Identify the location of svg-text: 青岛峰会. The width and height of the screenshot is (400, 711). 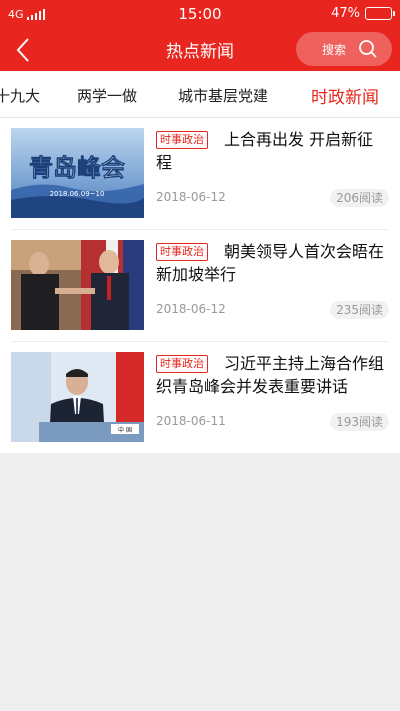
(77, 167).